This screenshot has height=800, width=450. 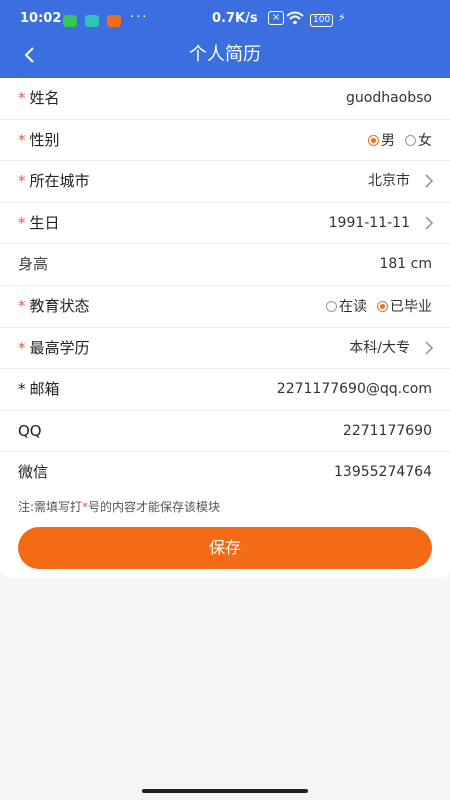 What do you see at coordinates (389, 181) in the screenshot?
I see `city-value: 北京市` at bounding box center [389, 181].